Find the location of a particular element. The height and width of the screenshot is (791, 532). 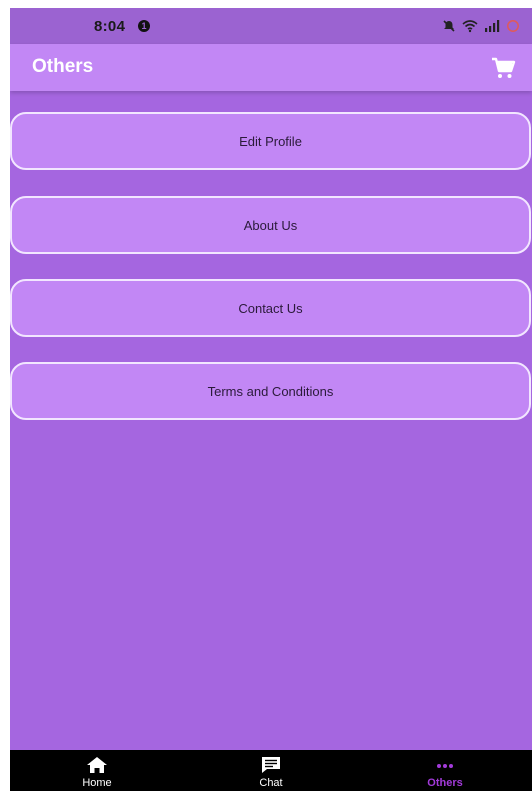

home-icon is located at coordinates (97, 765).